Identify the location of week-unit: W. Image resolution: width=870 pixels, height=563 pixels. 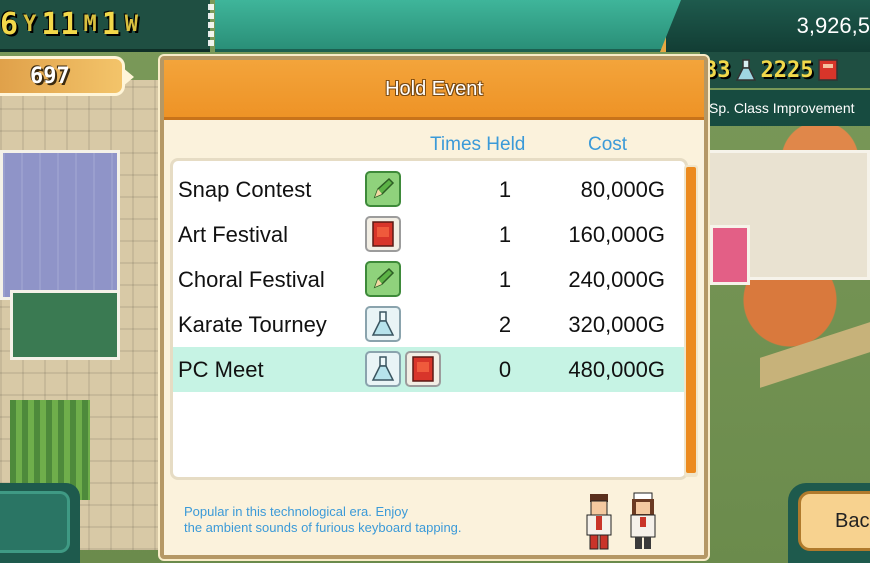
(131, 24).